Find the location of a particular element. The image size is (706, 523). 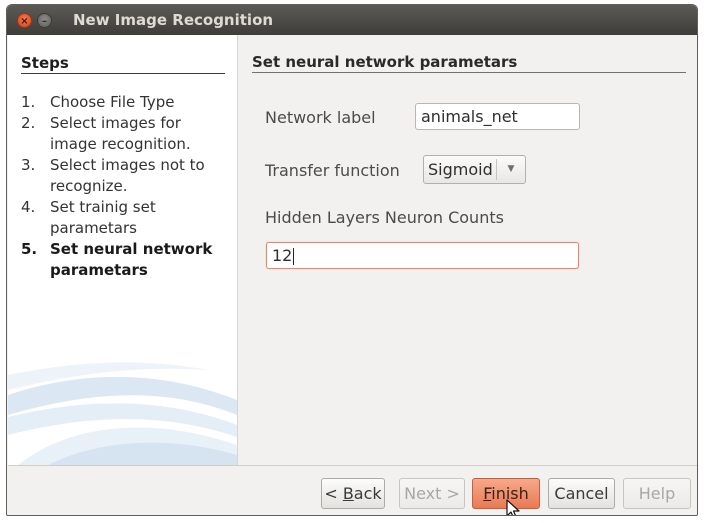

content-title: Set neural network parametars is located at coordinates (469, 63).